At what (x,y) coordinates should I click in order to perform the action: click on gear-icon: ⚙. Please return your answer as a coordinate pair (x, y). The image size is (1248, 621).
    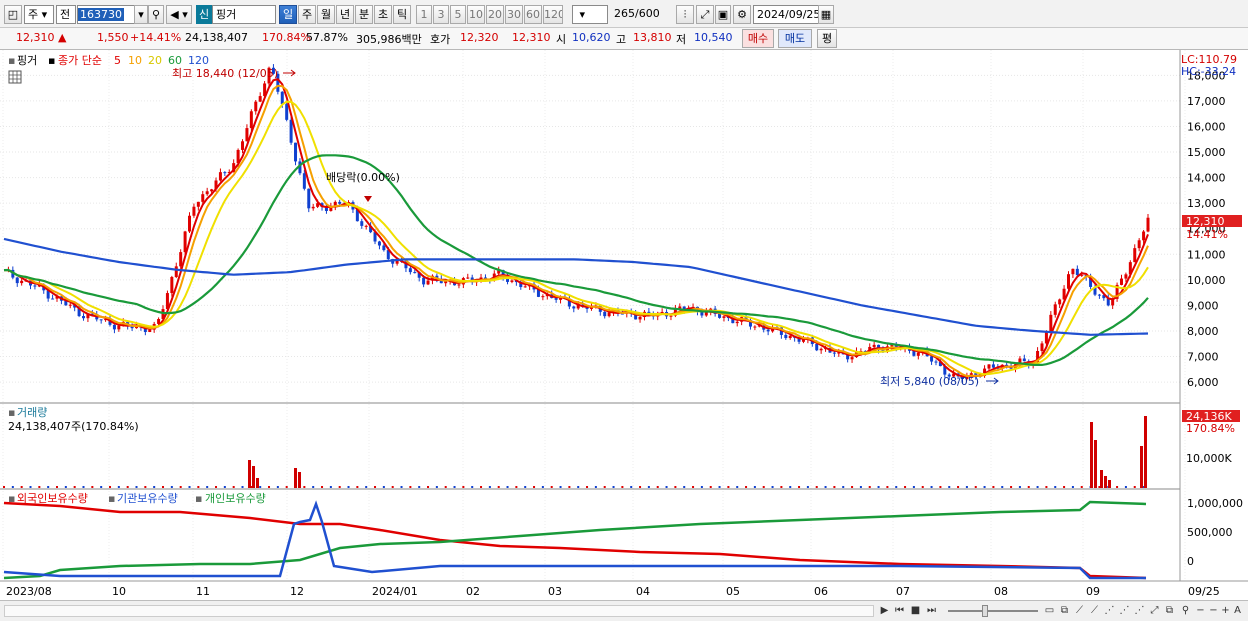
    Looking at the image, I should click on (742, 14).